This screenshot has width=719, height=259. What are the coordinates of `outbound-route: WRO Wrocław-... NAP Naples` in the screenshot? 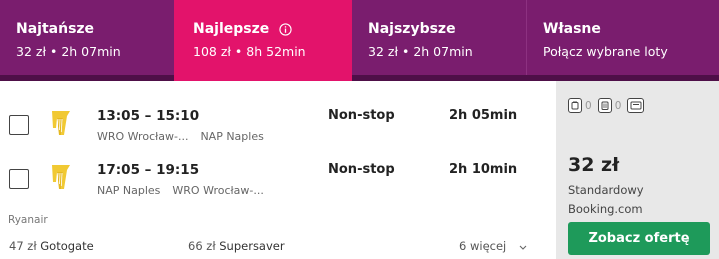 It's located at (180, 136).